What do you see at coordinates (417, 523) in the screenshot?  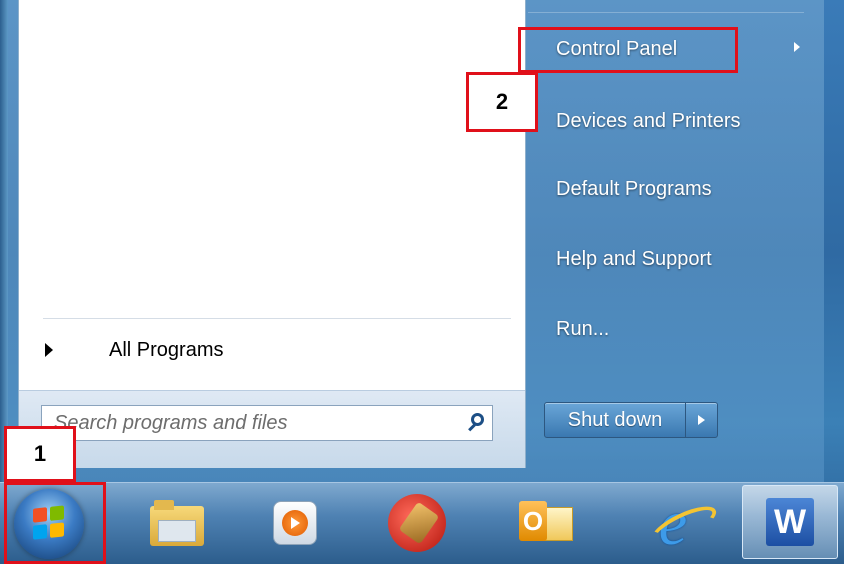 I see `ccleaner-icon` at bounding box center [417, 523].